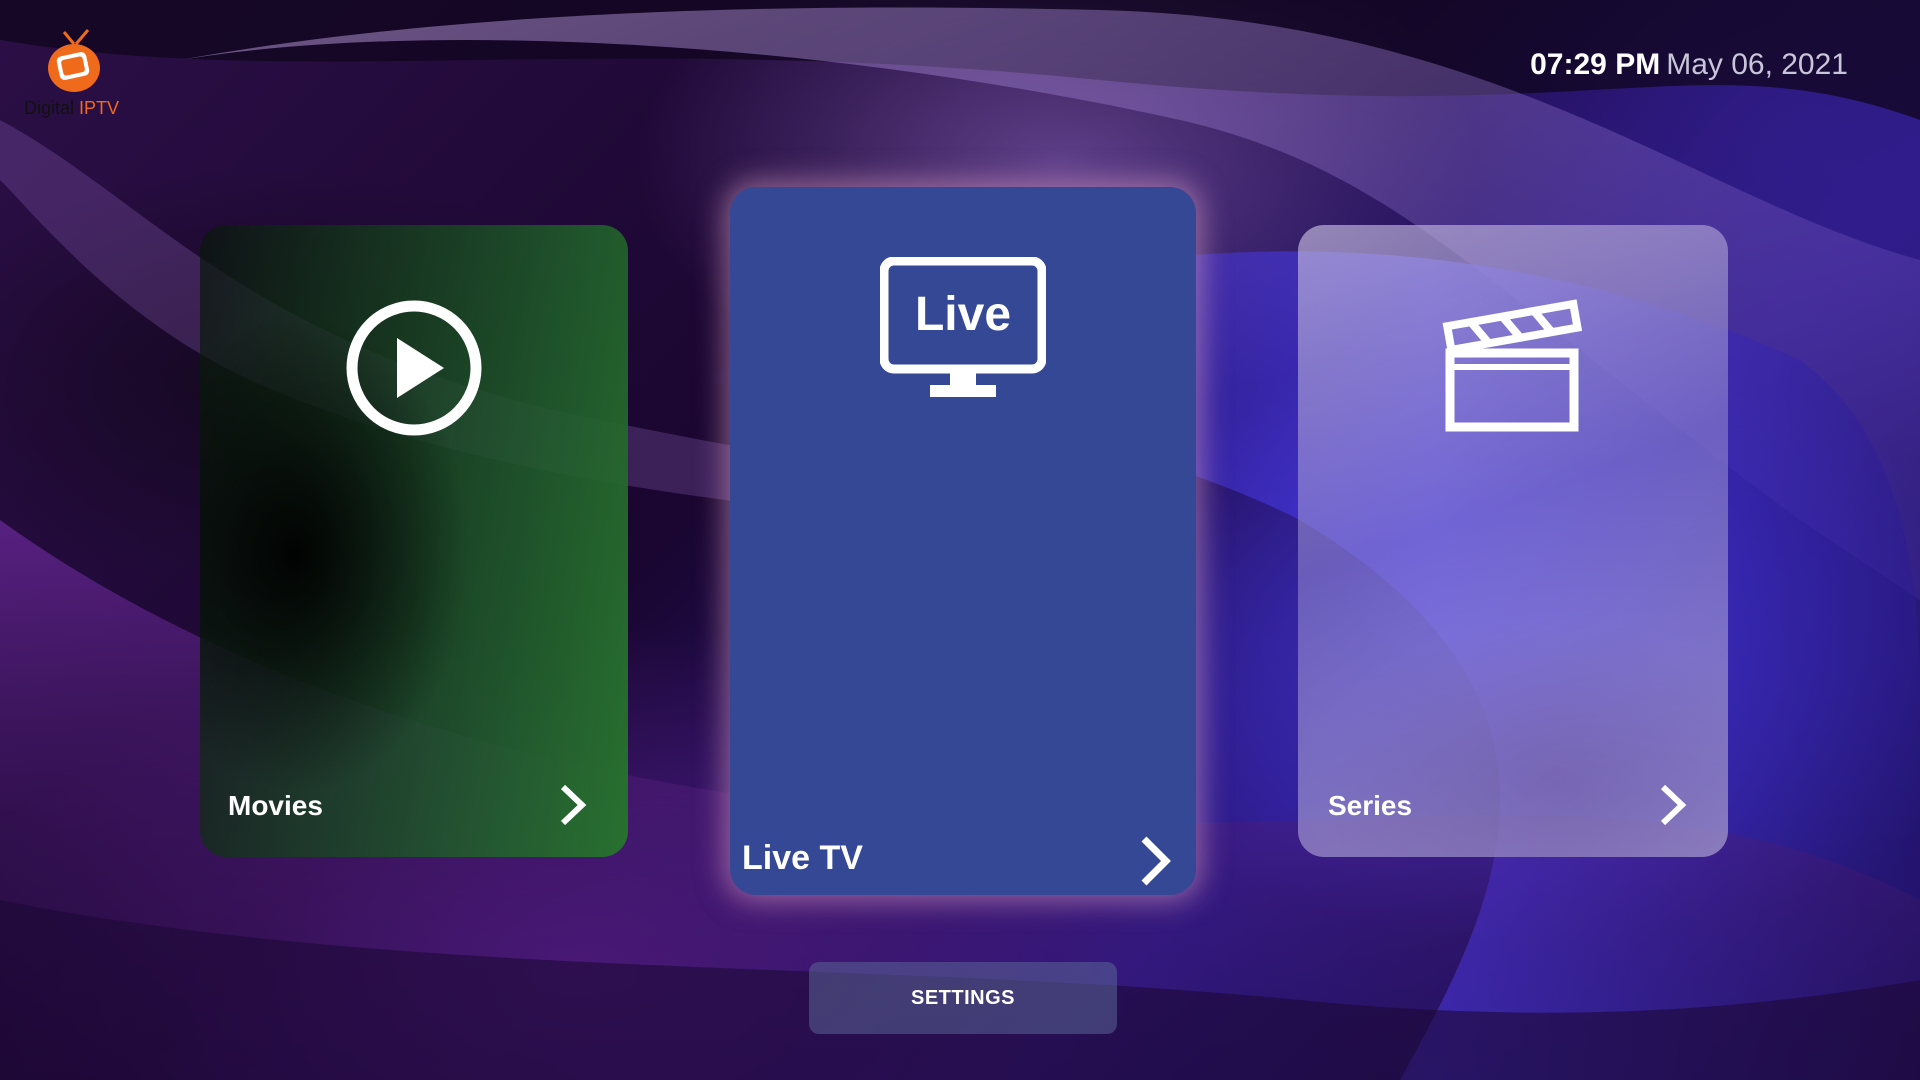 This screenshot has height=1080, width=1920. Describe the element at coordinates (963, 998) in the screenshot. I see `settings-button: SETTINGS` at that location.